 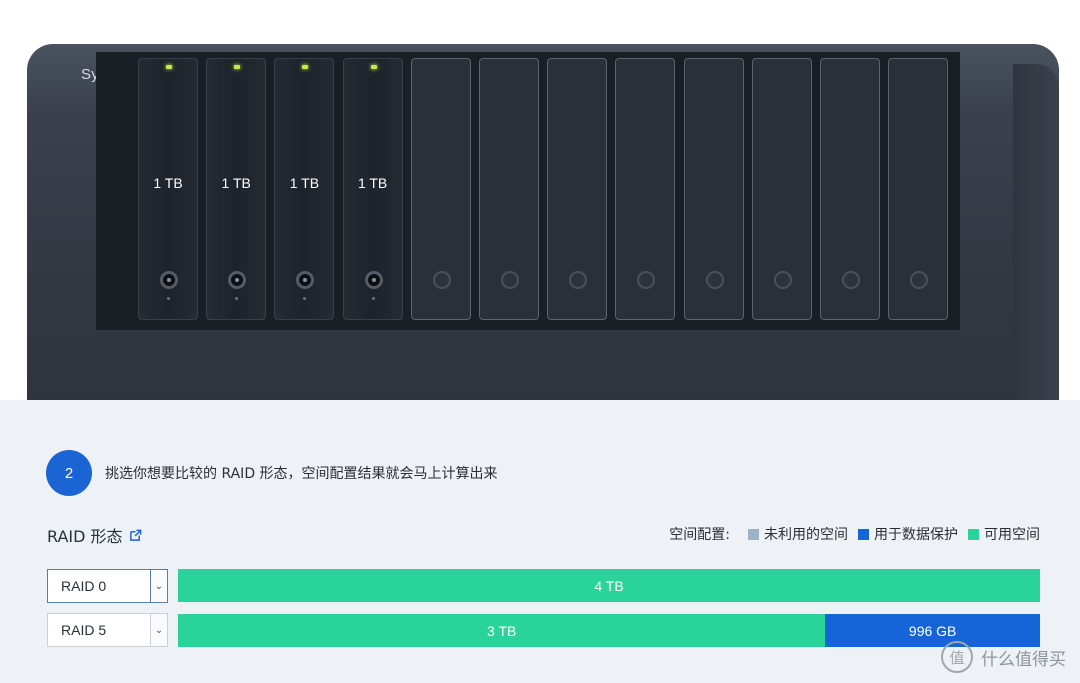 I want to click on external-link-icon, so click(x=135, y=535).